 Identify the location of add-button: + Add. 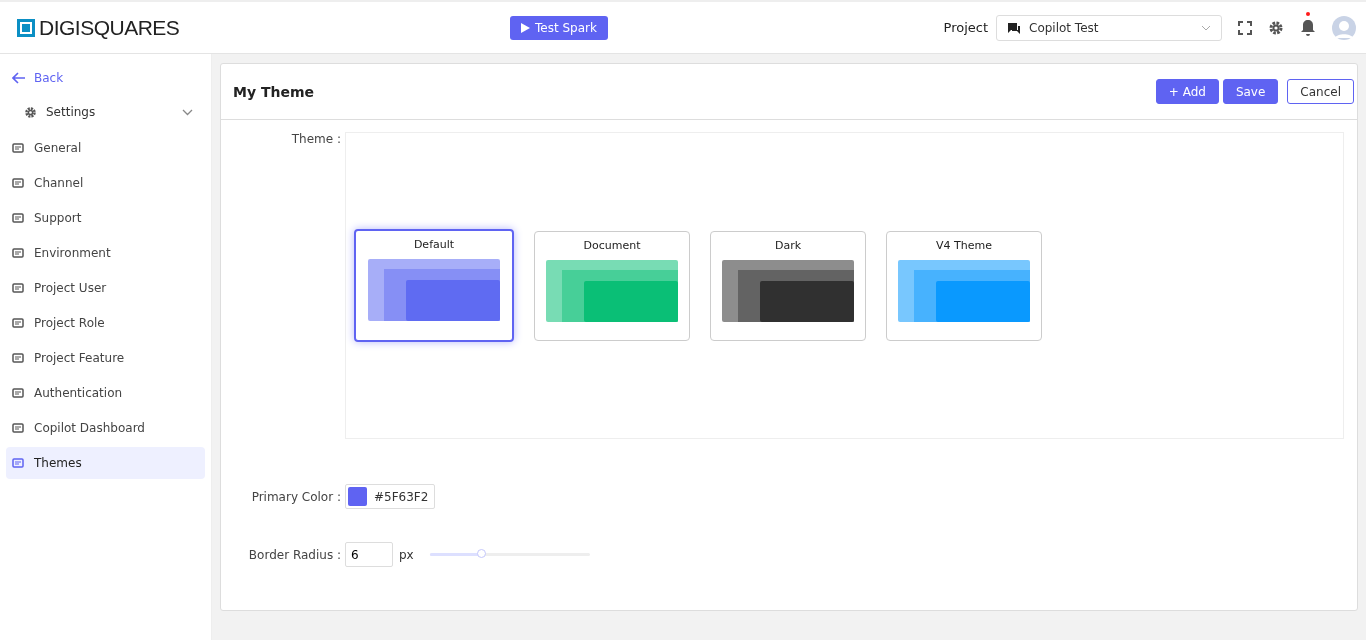
(1187, 91).